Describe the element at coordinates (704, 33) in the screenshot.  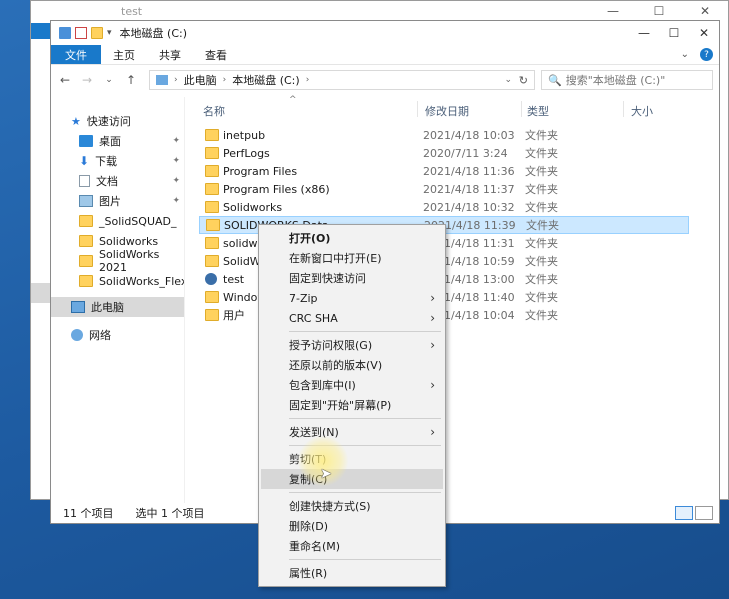
I see `close-button: ✕` at that location.